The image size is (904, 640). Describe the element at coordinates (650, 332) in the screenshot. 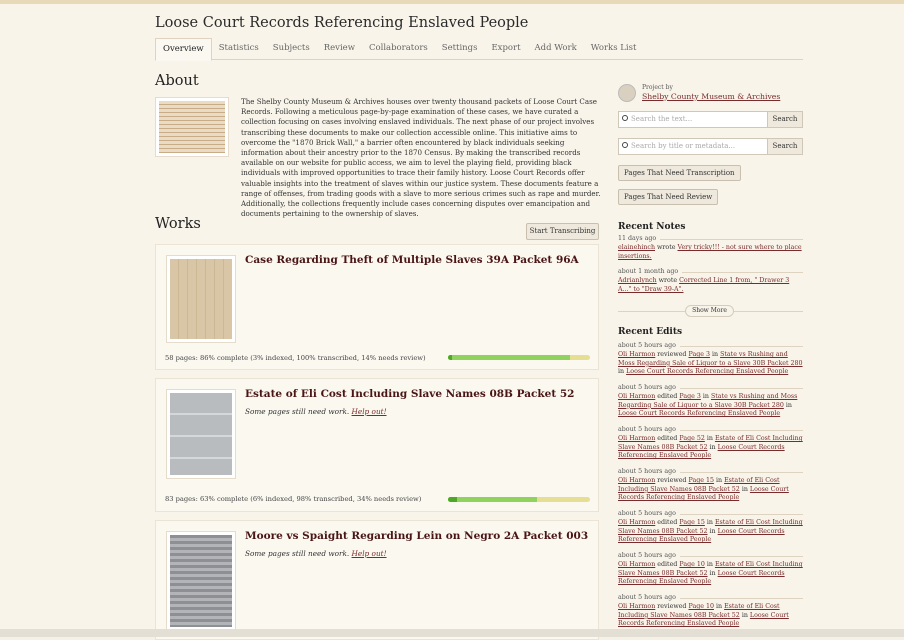

I see `recent-edits-heading: Recent Edits` at that location.